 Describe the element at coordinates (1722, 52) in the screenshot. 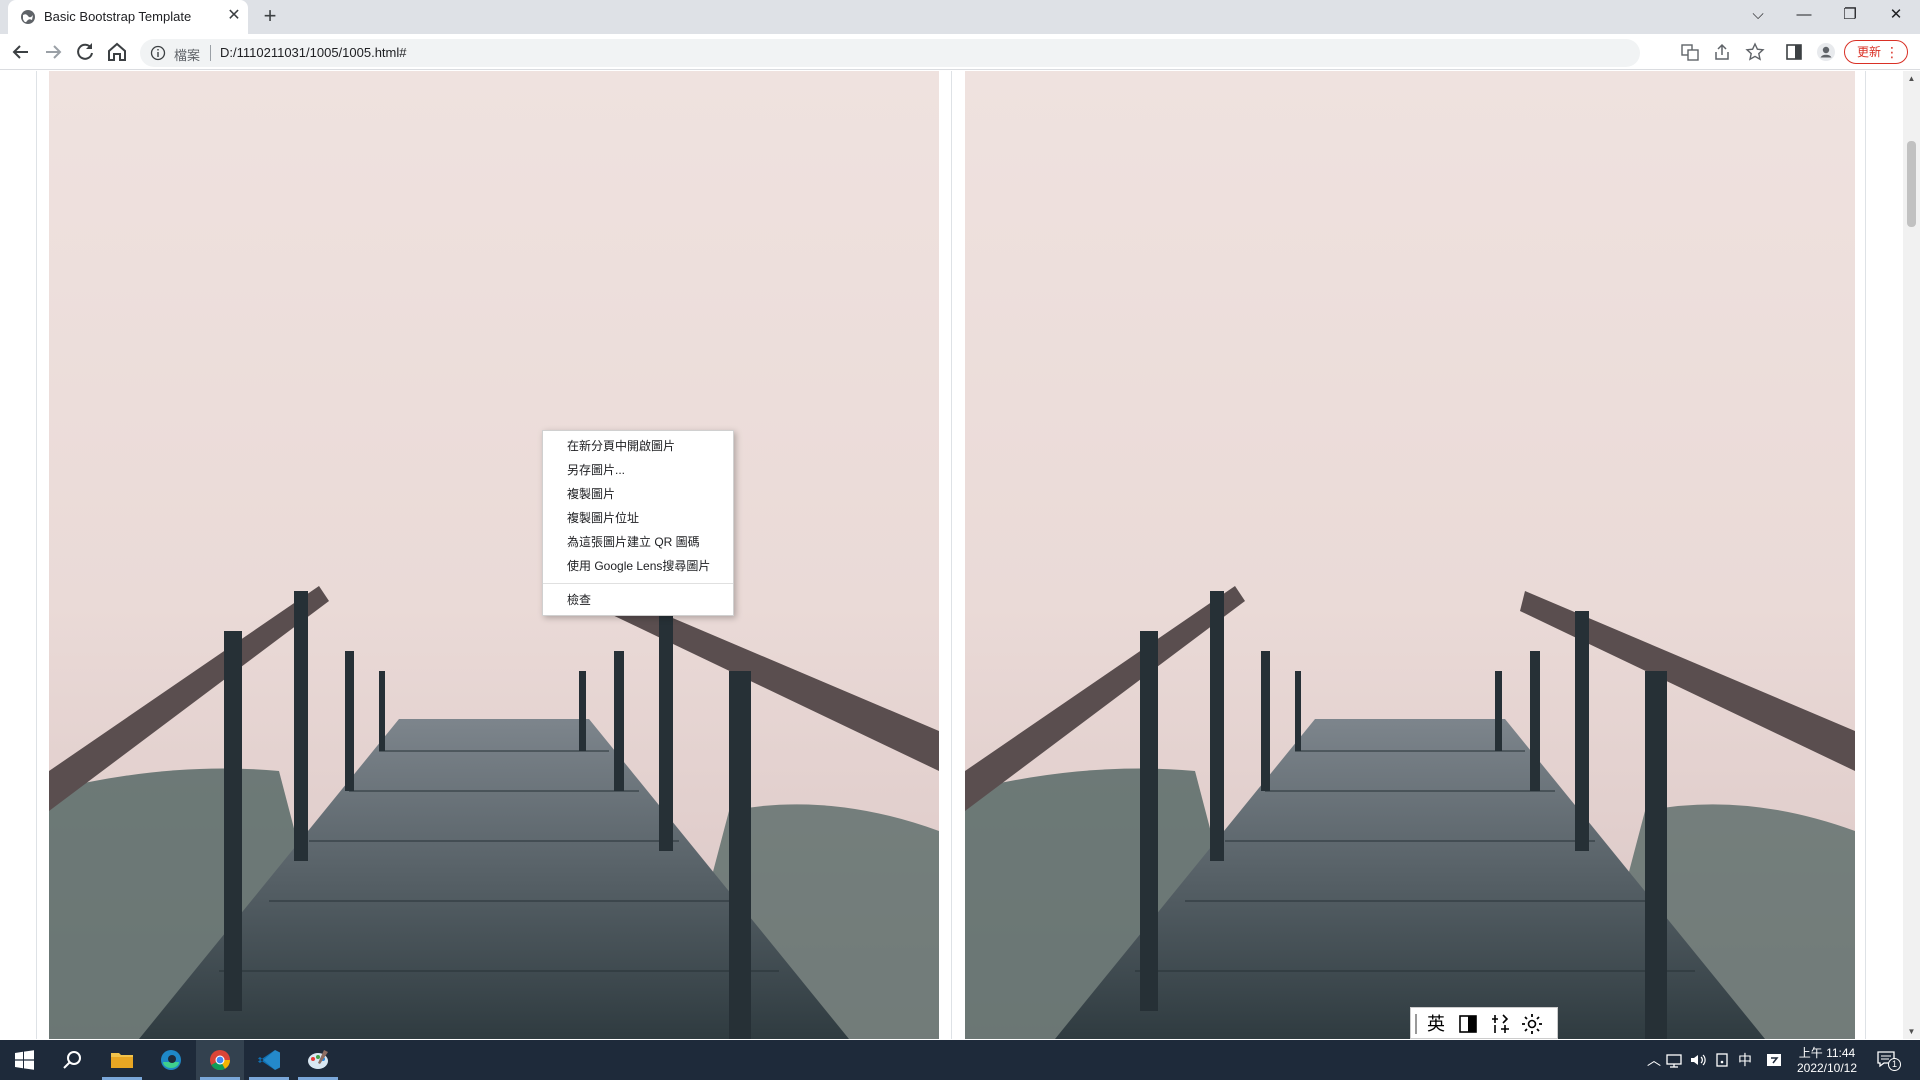

I see `share-icon` at that location.